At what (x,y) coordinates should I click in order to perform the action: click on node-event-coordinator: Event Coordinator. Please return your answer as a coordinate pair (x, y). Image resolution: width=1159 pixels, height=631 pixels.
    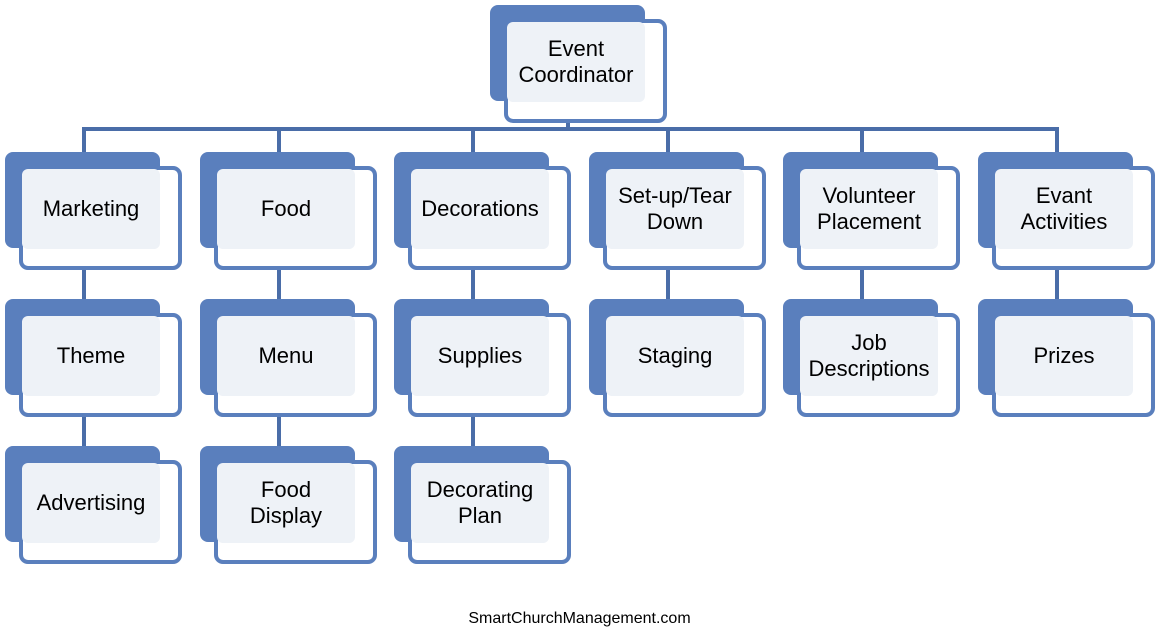
    Looking at the image, I should click on (578, 64).